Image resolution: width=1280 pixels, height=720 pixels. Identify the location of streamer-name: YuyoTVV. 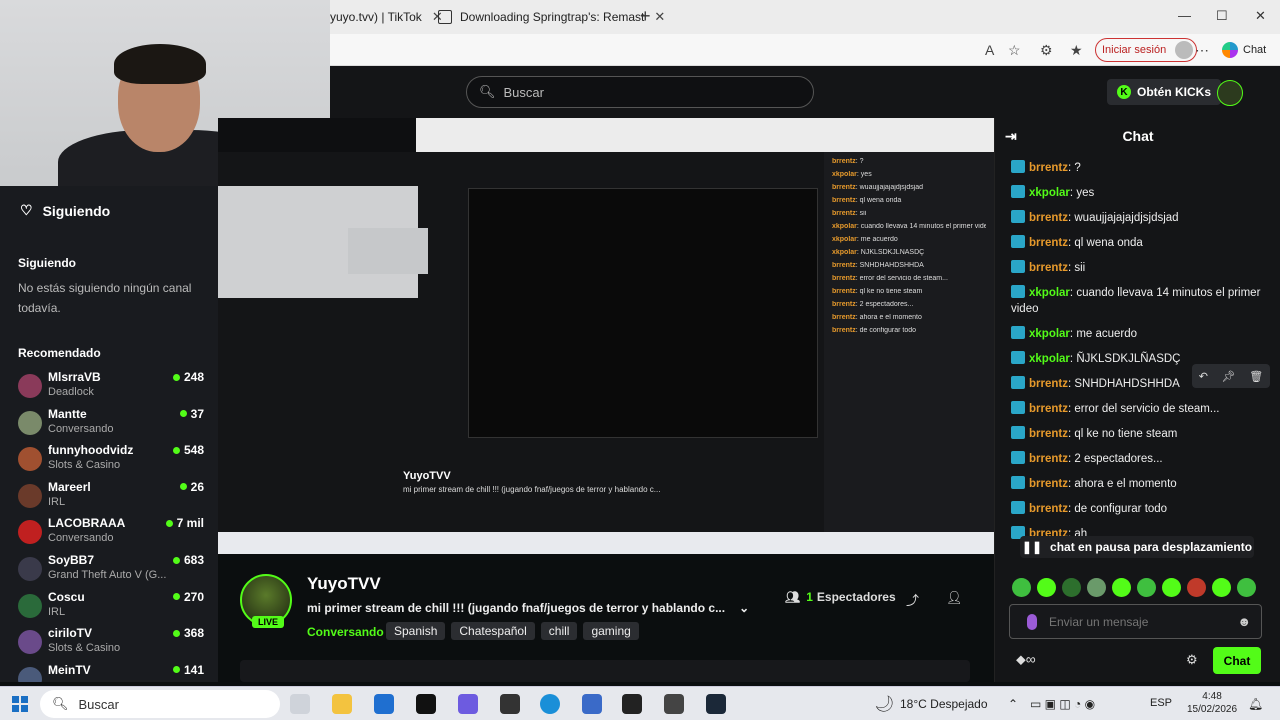
(344, 584).